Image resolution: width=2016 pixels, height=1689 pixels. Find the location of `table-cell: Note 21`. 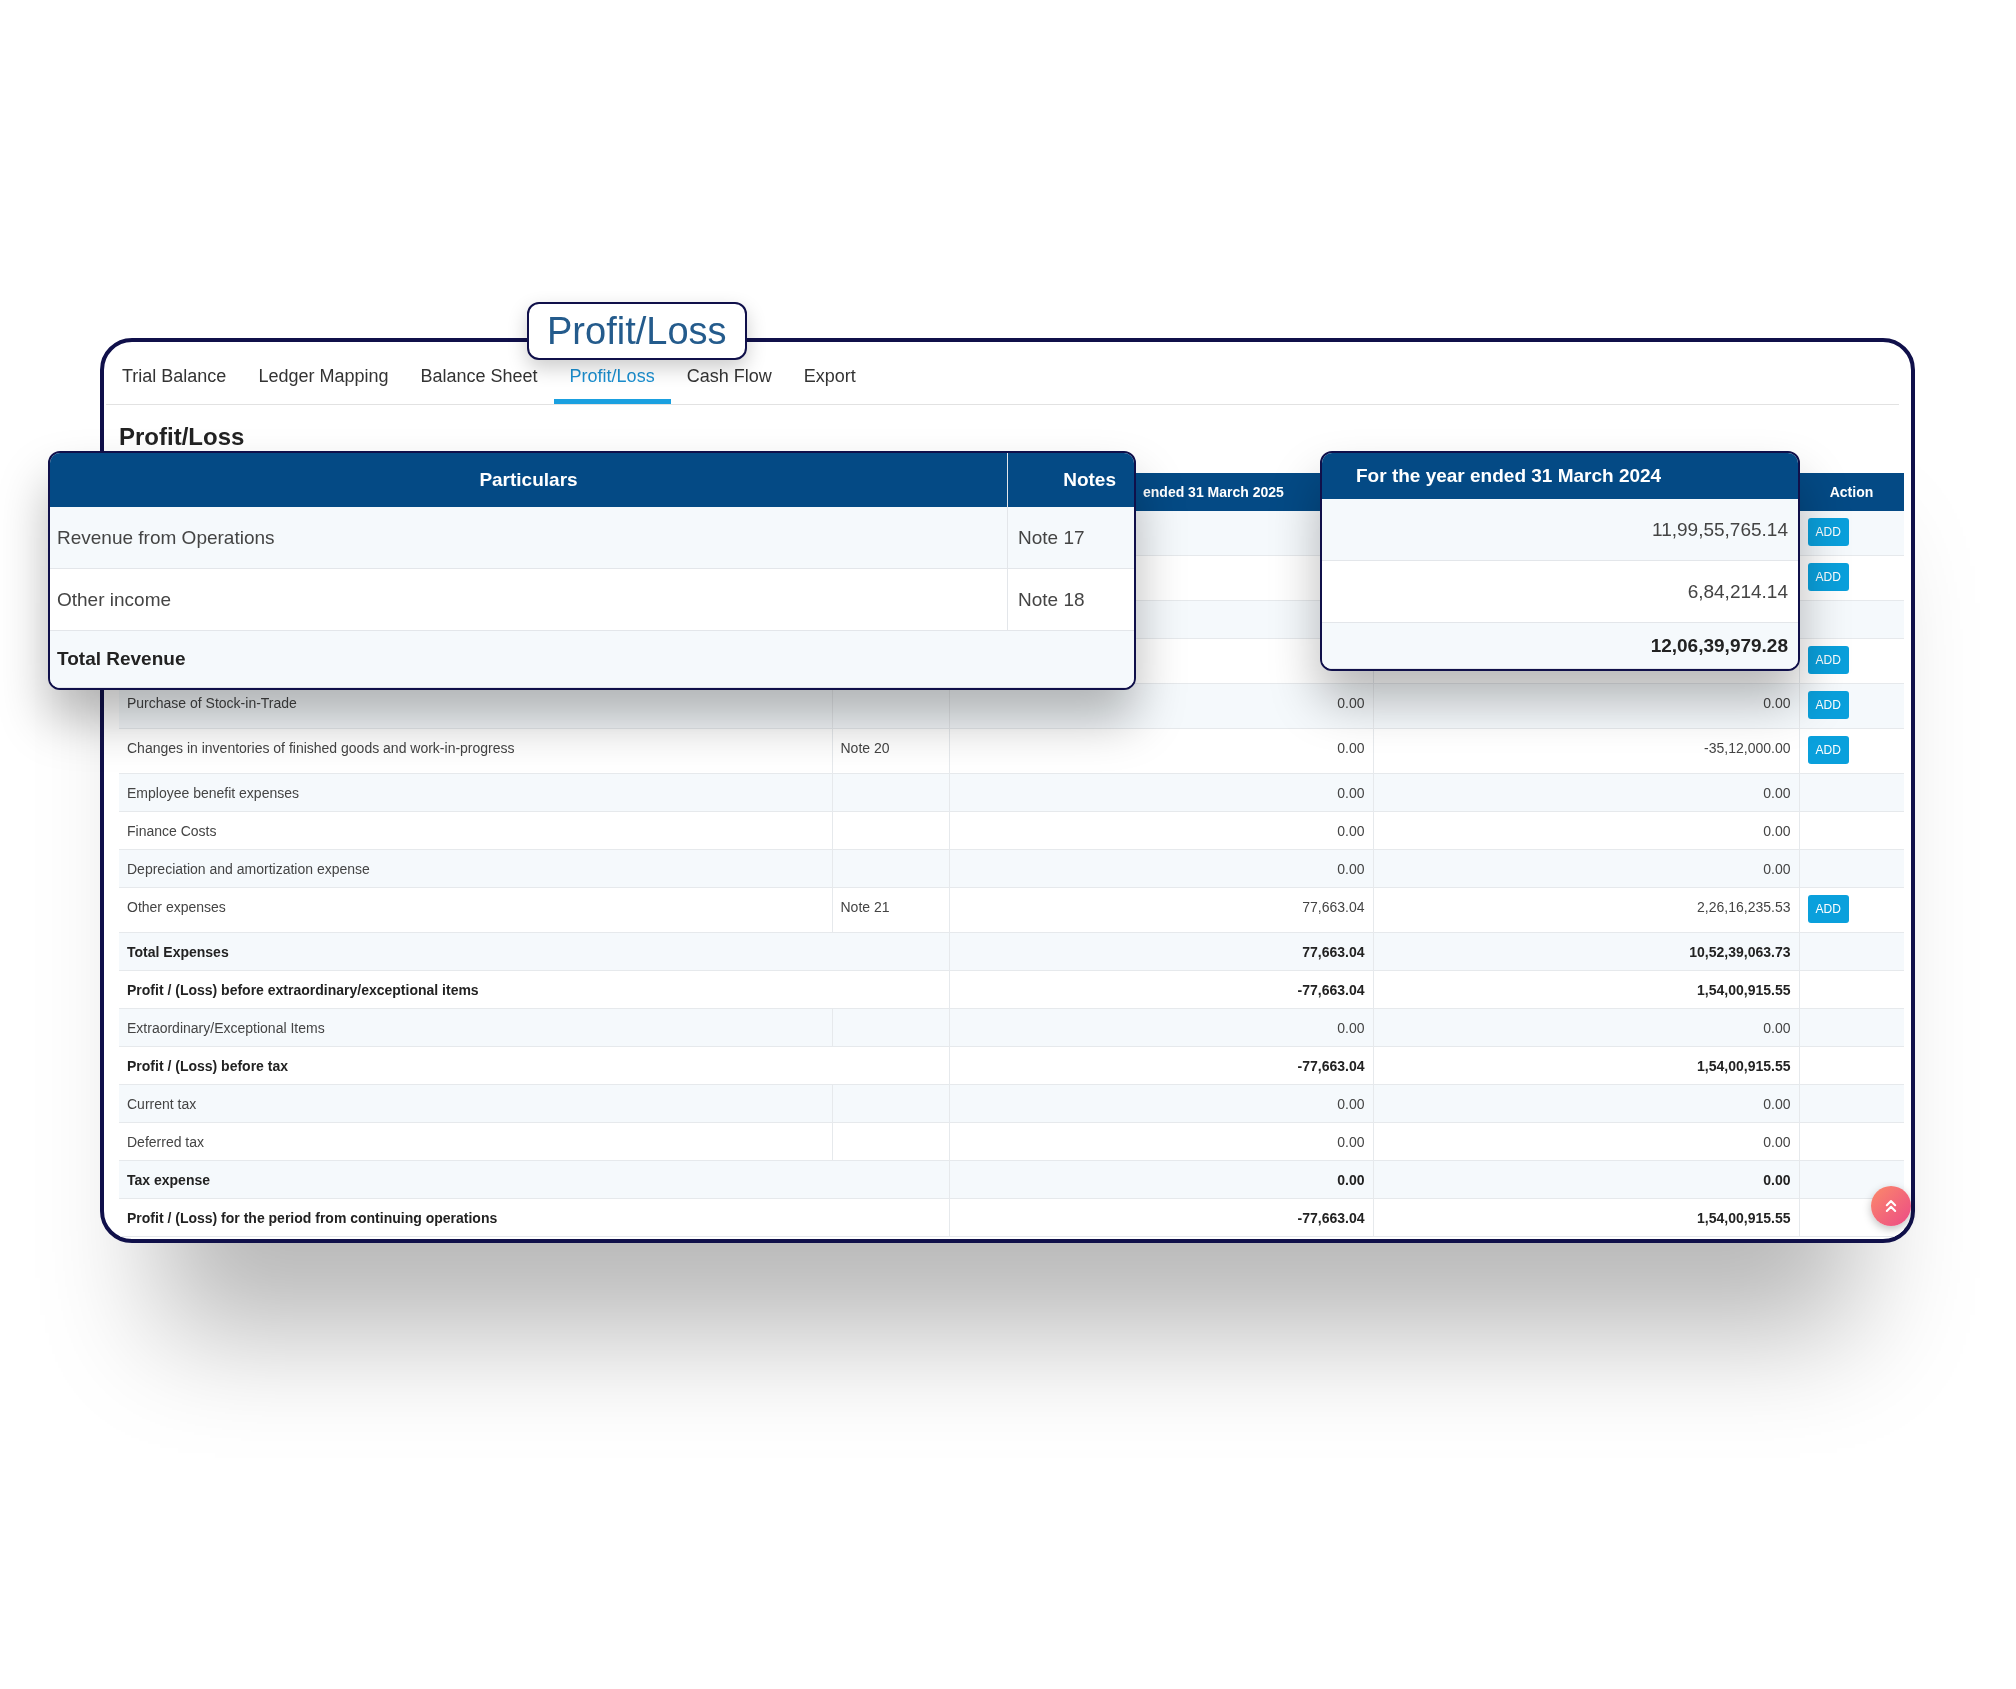

table-cell: Note 21 is located at coordinates (890, 910).